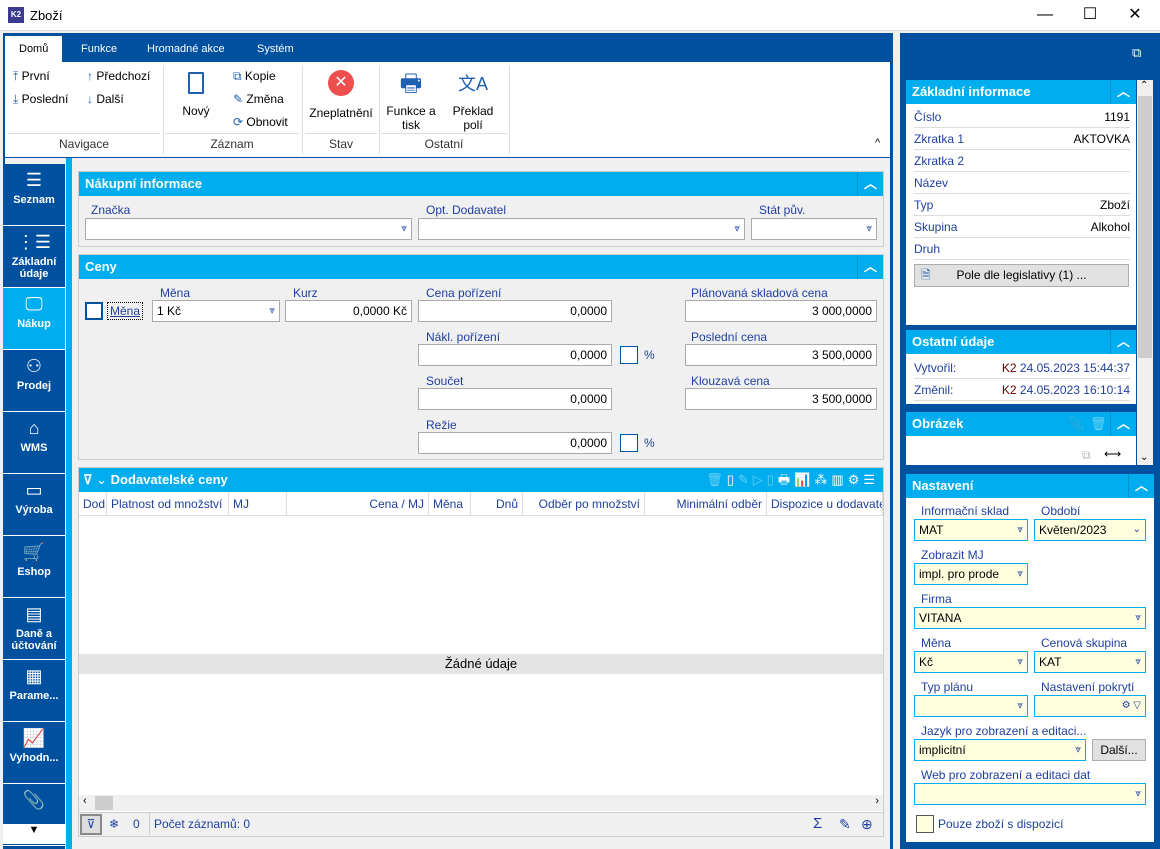 The width and height of the screenshot is (1160, 849). What do you see at coordinates (971, 574) in the screenshot?
I see `unit-field: impl. pro prode ⩔` at bounding box center [971, 574].